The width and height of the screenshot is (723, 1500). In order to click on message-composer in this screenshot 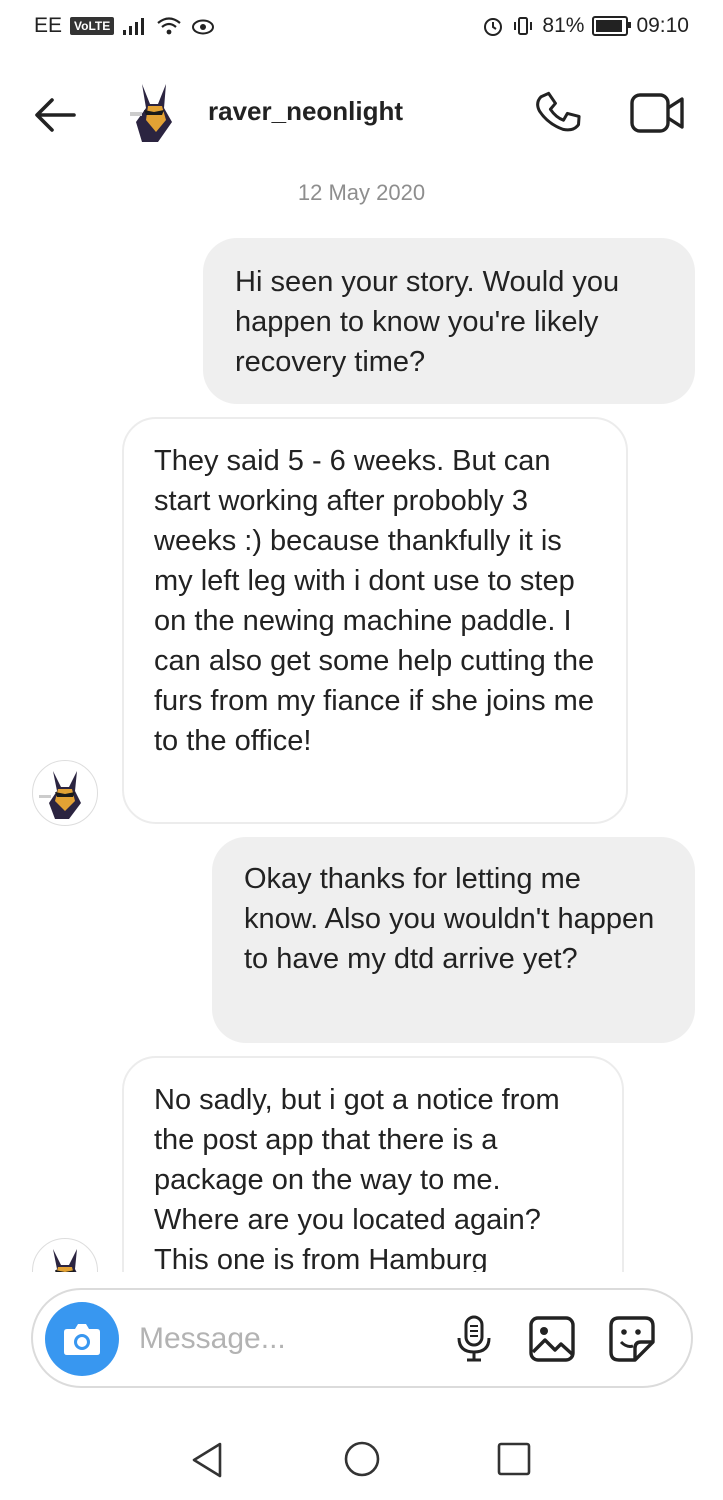, I will do `click(362, 1338)`.